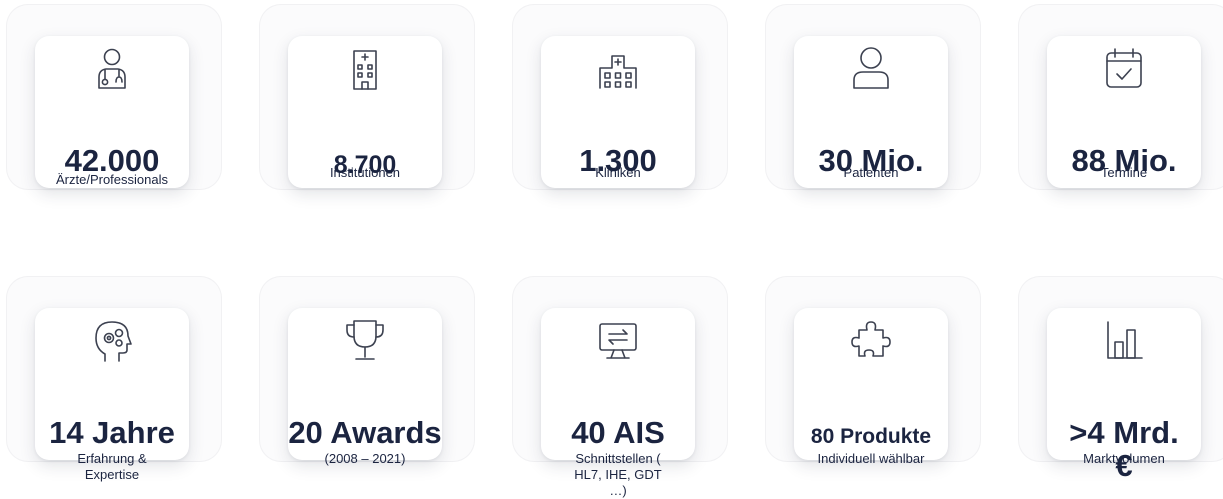 This screenshot has height=499, width=1223. I want to click on stat-label: (2008 – 2021), so click(365, 458).